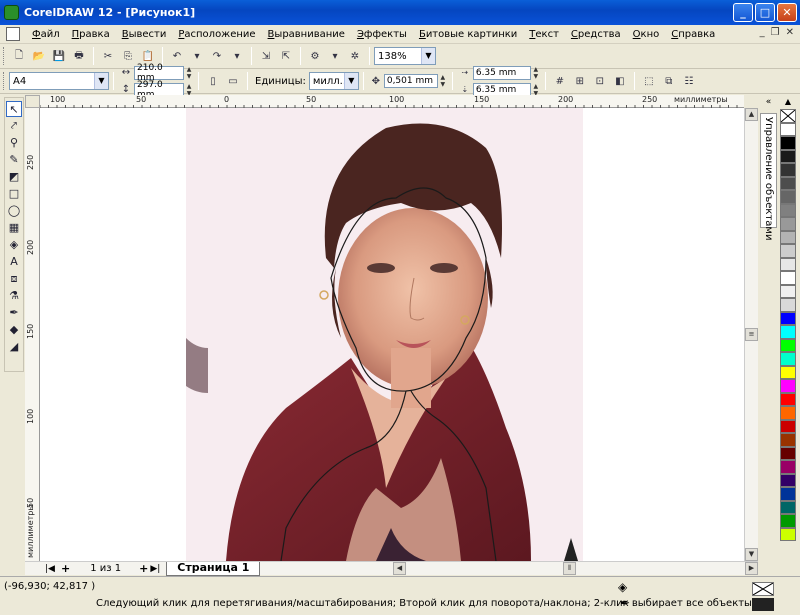  Describe the element at coordinates (65, 568) in the screenshot. I see `add-page-before-icon: +` at that location.